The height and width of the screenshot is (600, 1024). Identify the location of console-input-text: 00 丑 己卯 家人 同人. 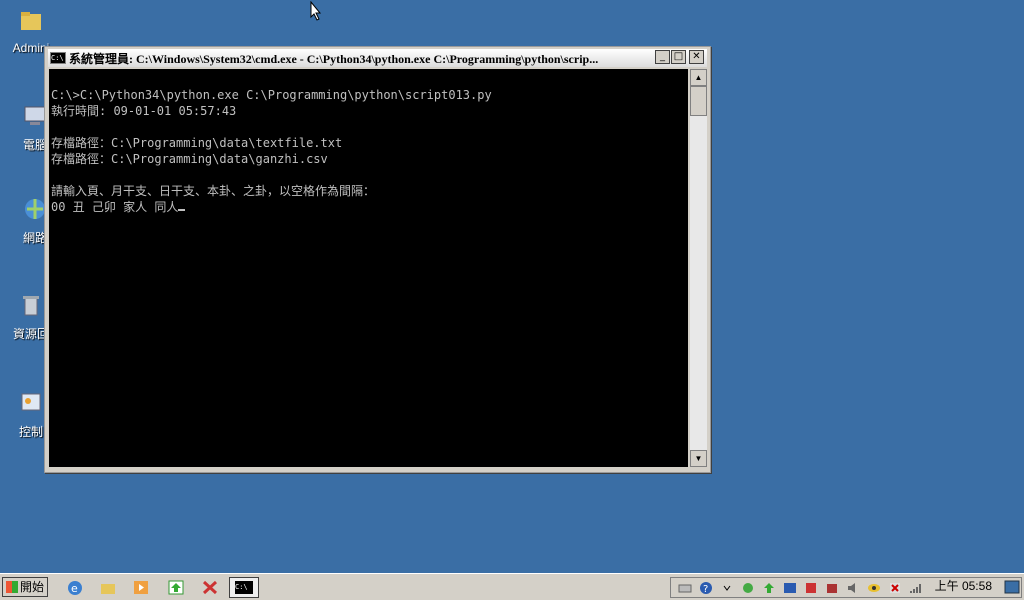
(115, 207).